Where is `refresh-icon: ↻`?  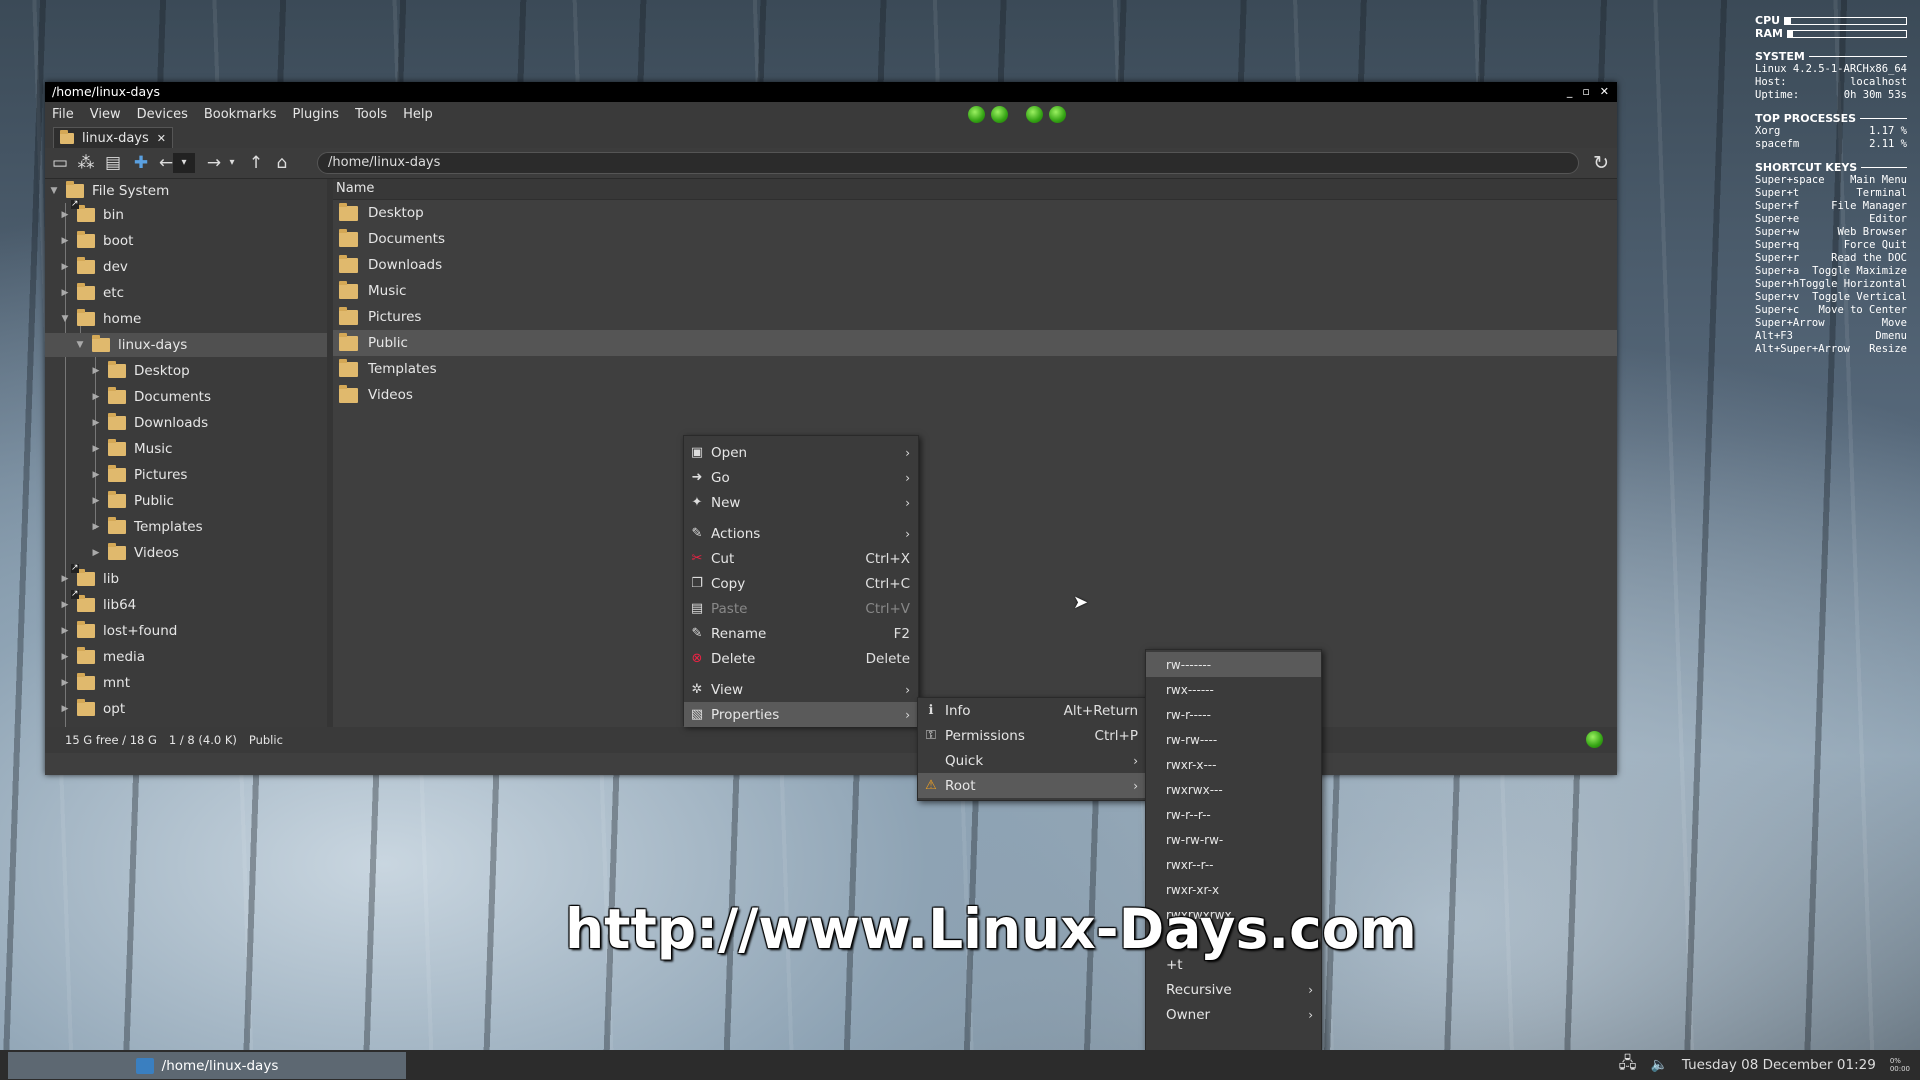
refresh-icon: ↻ is located at coordinates (1601, 163).